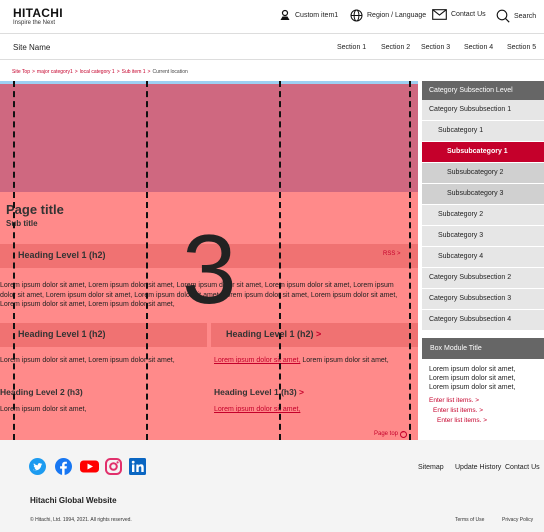 This screenshot has height=532, width=544. Describe the element at coordinates (351, 47) in the screenshot. I see `nav-section-1: Section 1` at that location.